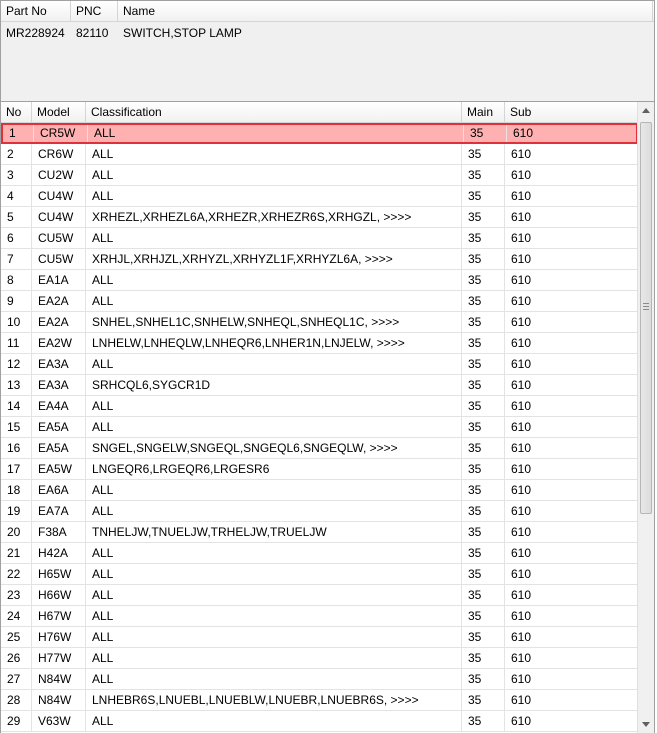 The width and height of the screenshot is (657, 733). I want to click on row-no-cell: 23, so click(16, 595).